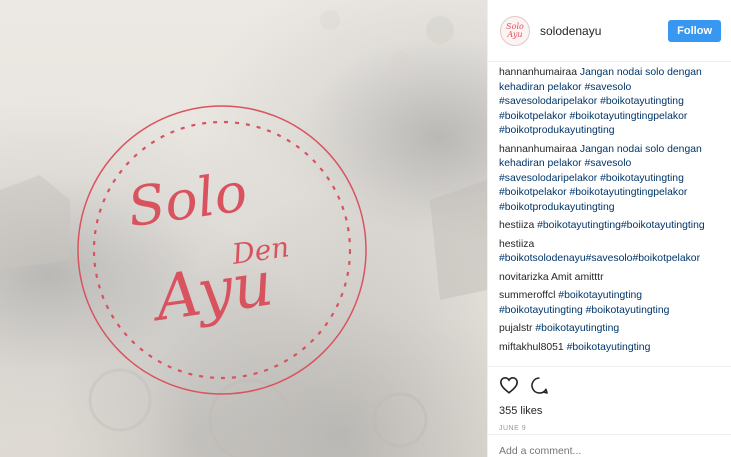 The width and height of the screenshot is (731, 457). I want to click on heart-icon, so click(509, 385).